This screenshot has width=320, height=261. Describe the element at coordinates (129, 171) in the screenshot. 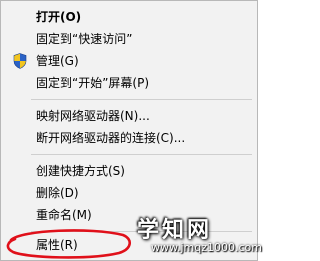

I see `menu-item-create-shortcut: 创建快捷方式(S)` at that location.